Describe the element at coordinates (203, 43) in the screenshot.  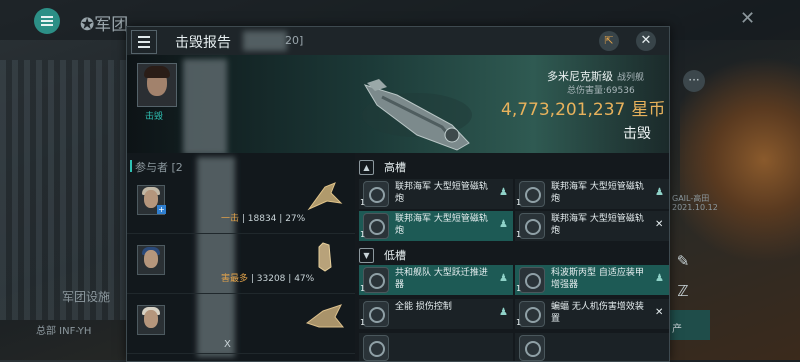
I see `panel-title: 击毁报告` at that location.